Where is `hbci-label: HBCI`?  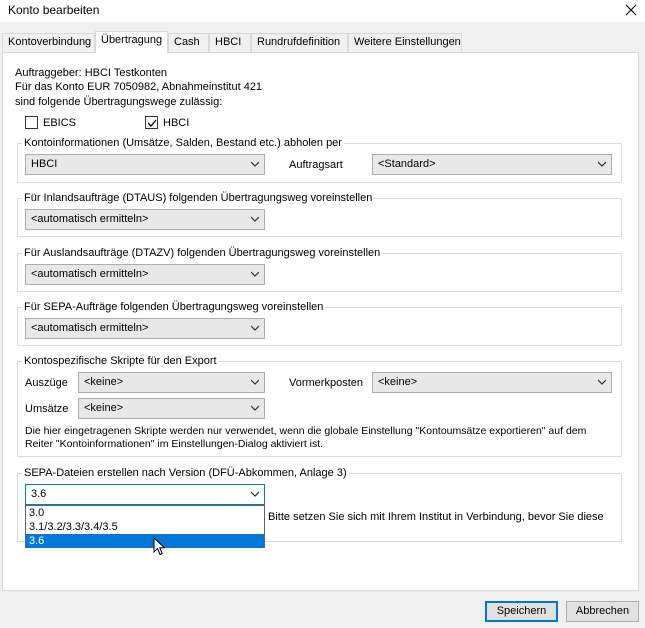 hbci-label: HBCI is located at coordinates (176, 123).